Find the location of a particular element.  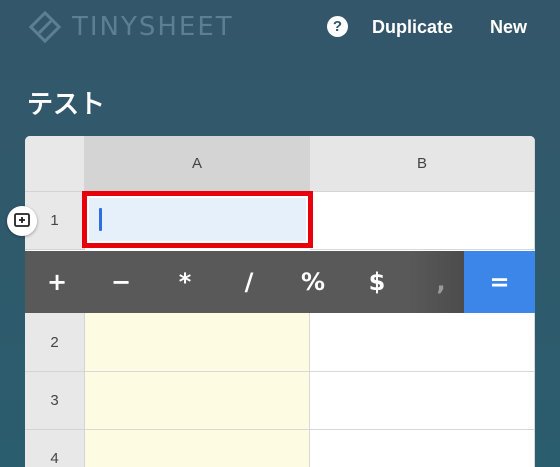

plus-button: + is located at coordinates (57, 282).